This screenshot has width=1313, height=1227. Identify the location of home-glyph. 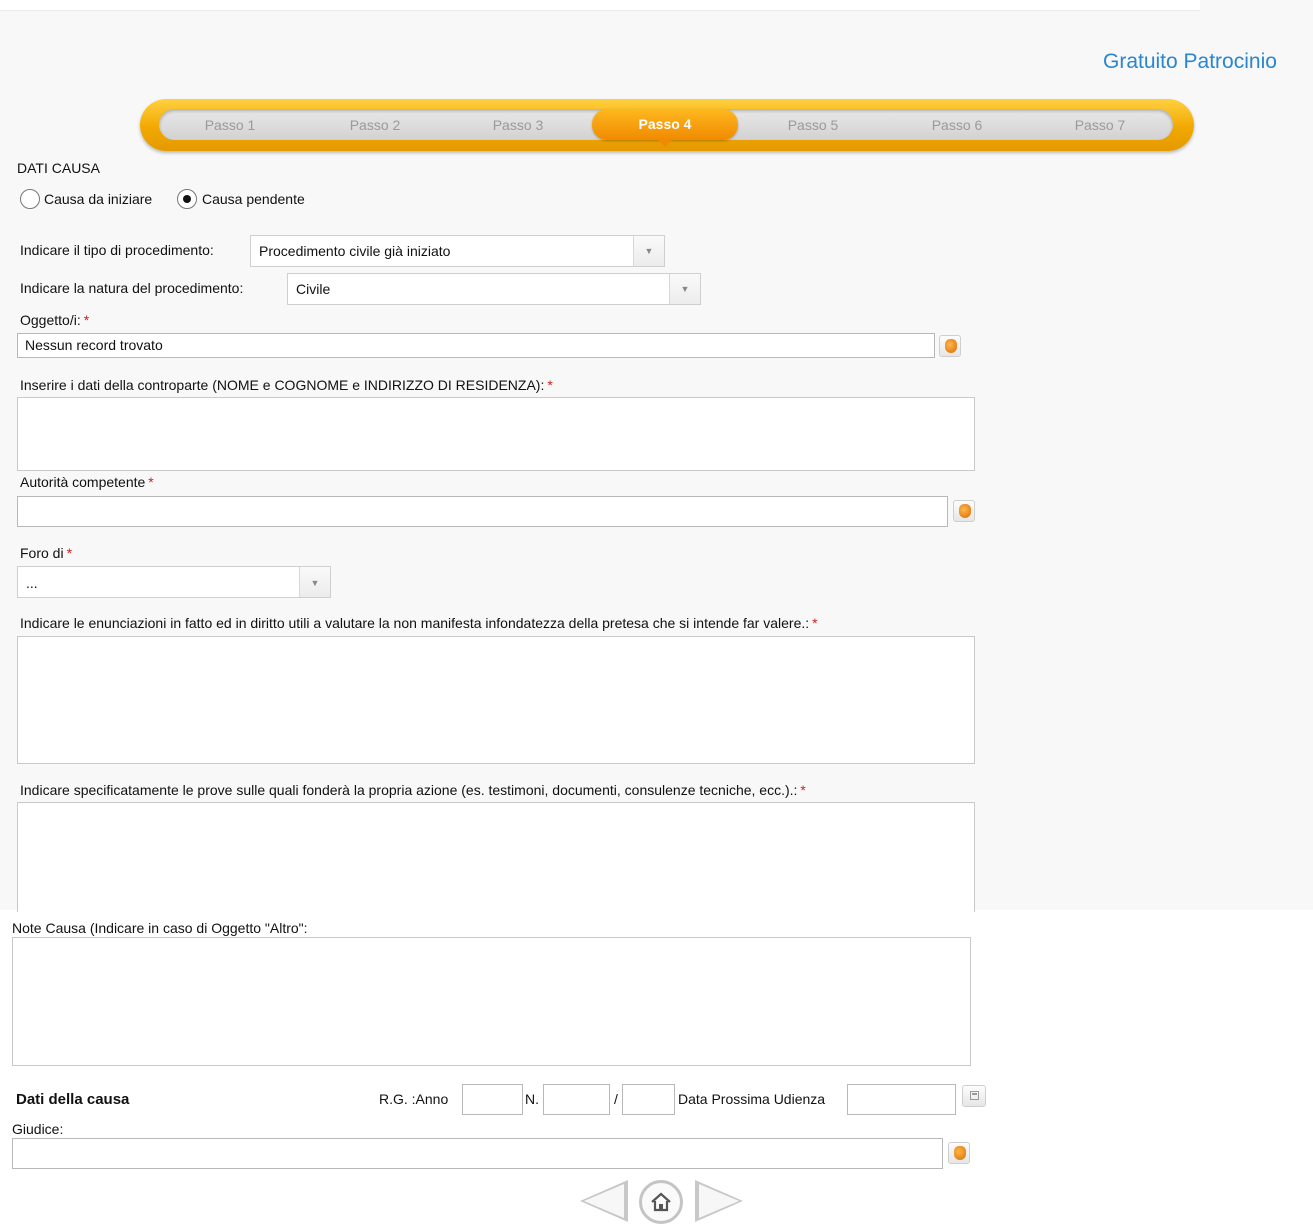
(661, 1202).